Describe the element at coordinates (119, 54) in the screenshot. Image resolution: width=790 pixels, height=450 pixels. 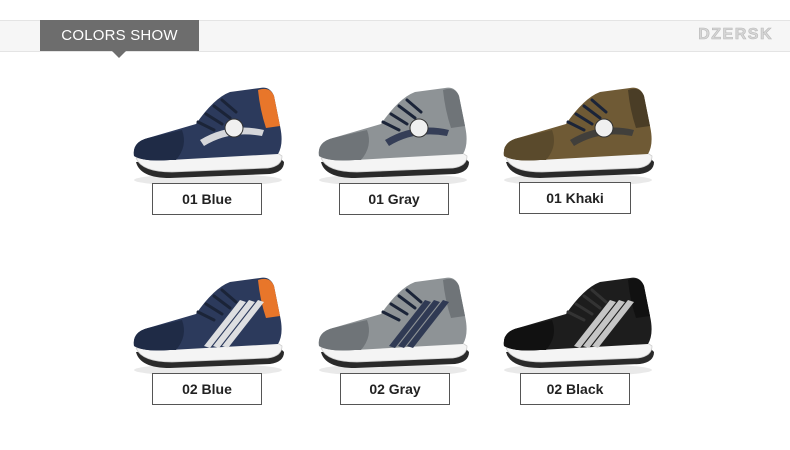
I see `section-title-pointer` at that location.